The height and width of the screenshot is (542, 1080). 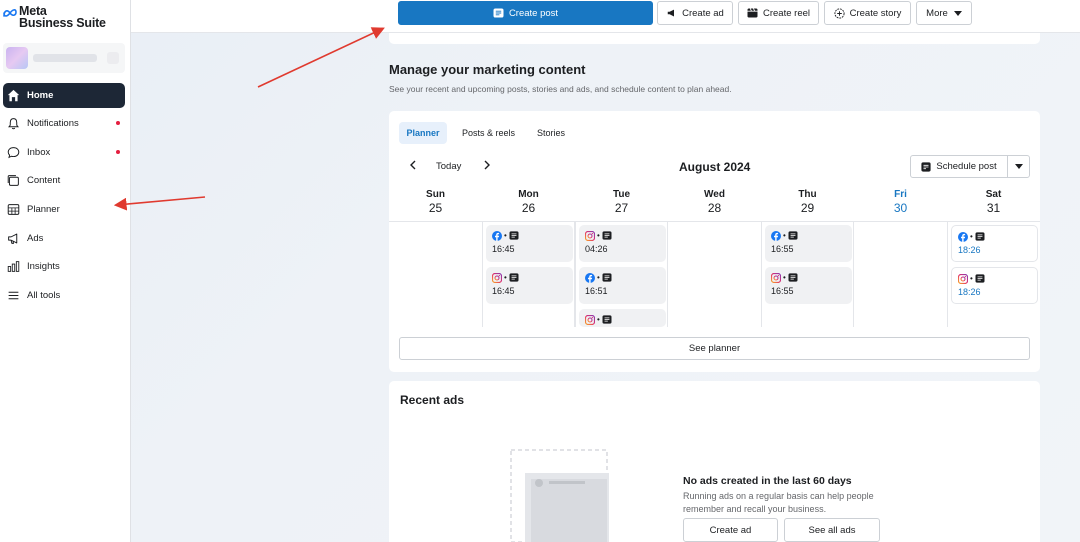 What do you see at coordinates (714, 348) in the screenshot?
I see `see-planner-button: See planner` at bounding box center [714, 348].